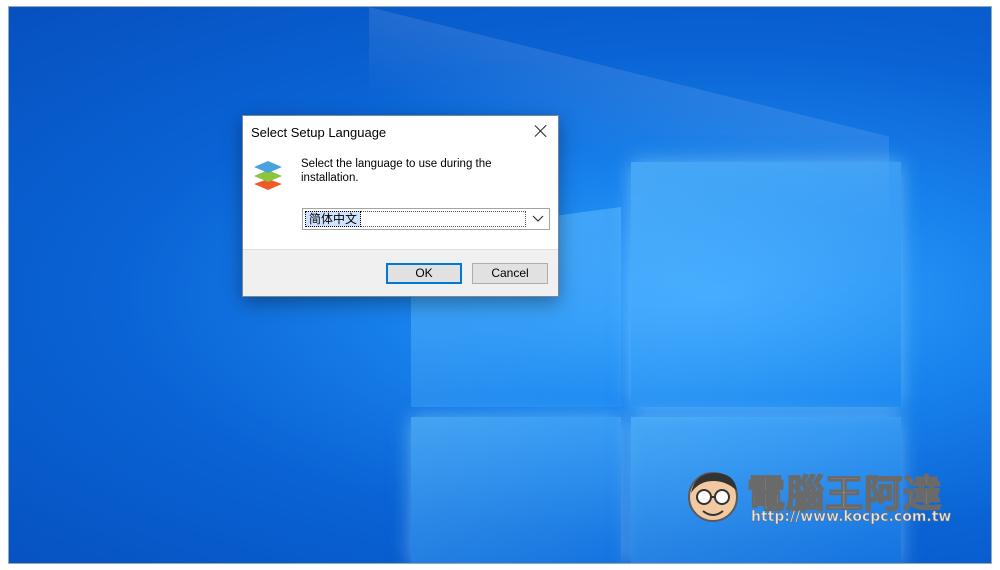  What do you see at coordinates (766, 284) in the screenshot?
I see `windows-logo-pane-top-right` at bounding box center [766, 284].